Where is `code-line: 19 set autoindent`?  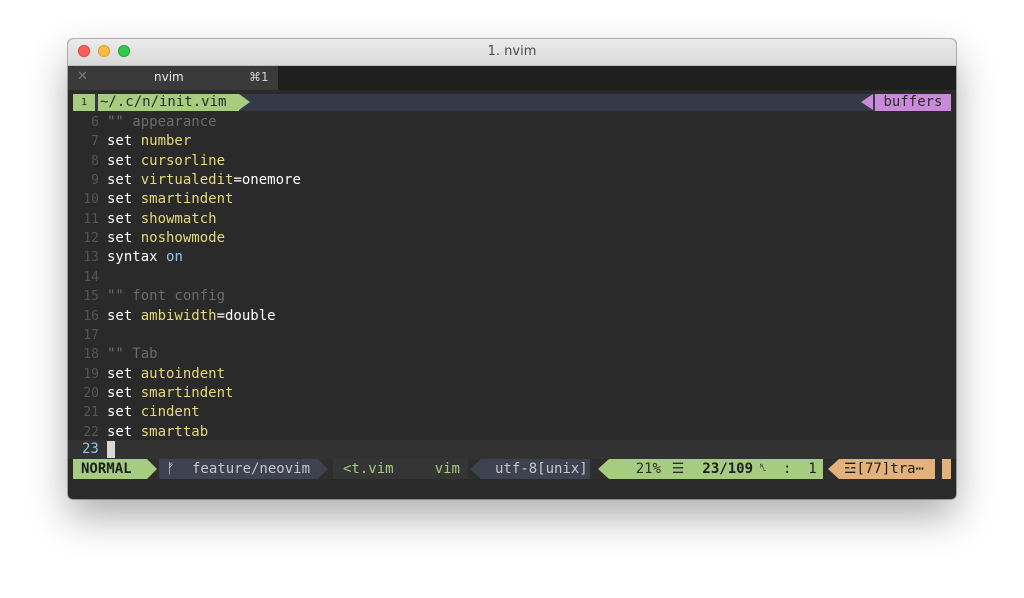 code-line: 19 set autoindent is located at coordinates (512, 374).